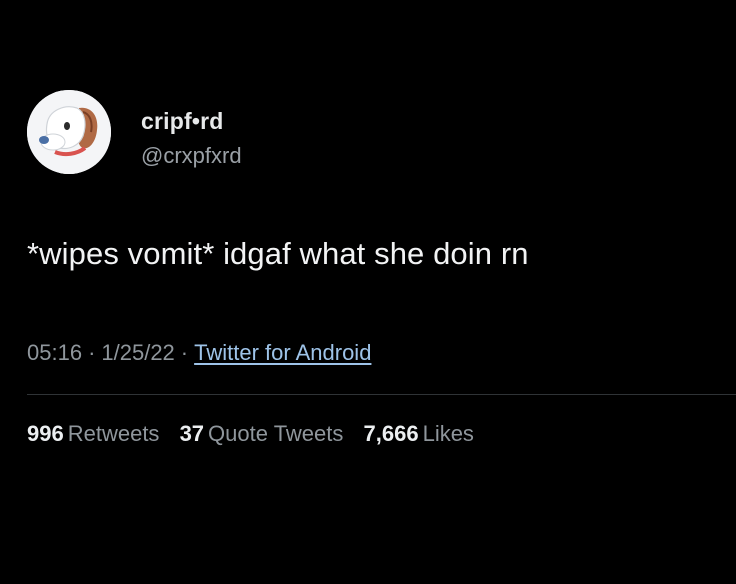  What do you see at coordinates (137, 352) in the screenshot?
I see `tweet-date: 1/25/22` at bounding box center [137, 352].